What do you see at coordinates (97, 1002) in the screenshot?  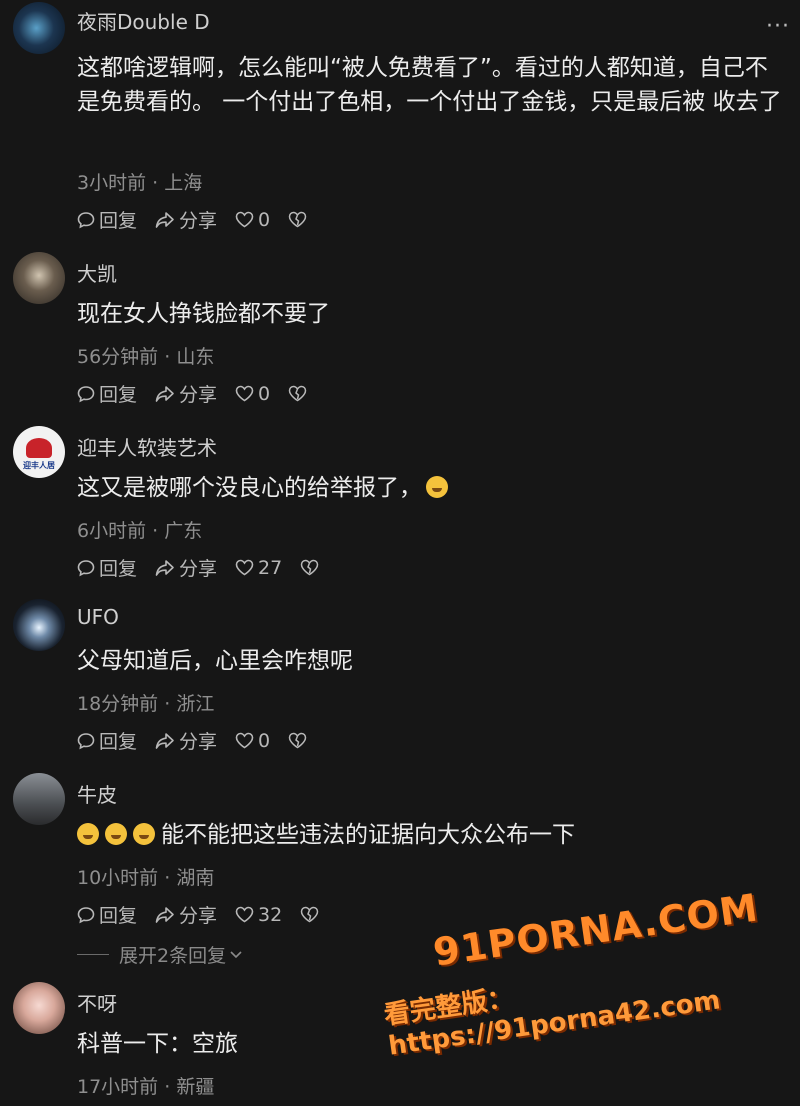 I see `comment-username: 不呀` at bounding box center [97, 1002].